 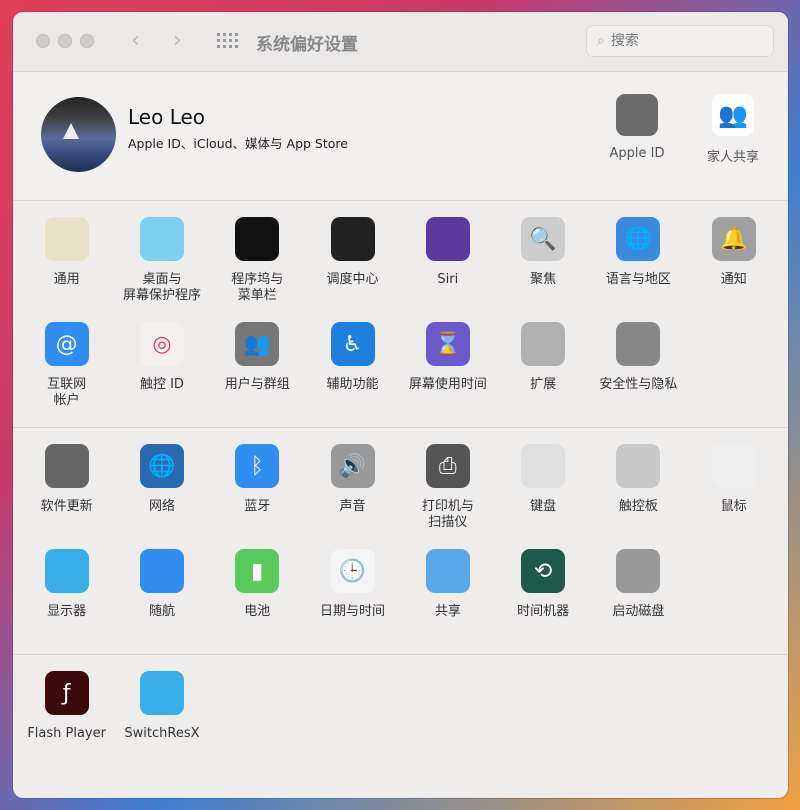 I want to click on battery-icon: ▮, so click(x=257, y=571).